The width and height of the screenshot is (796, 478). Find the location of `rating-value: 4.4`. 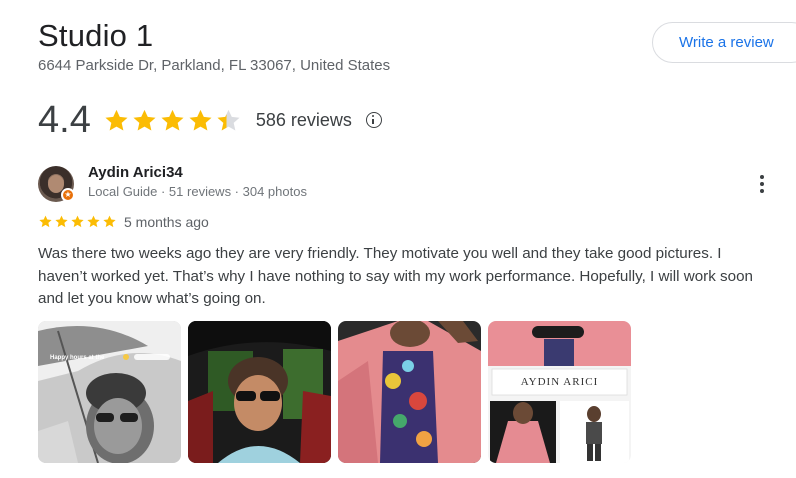

rating-value: 4.4 is located at coordinates (64, 119).